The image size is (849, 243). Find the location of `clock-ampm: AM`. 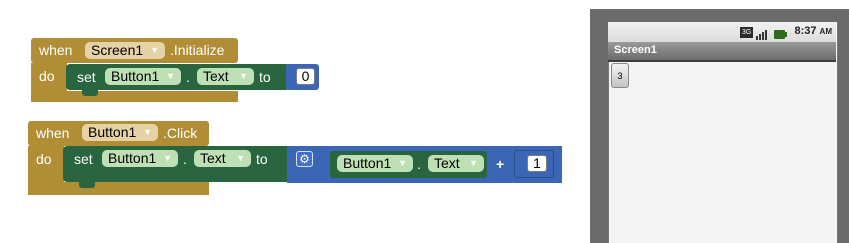

clock-ampm: AM is located at coordinates (825, 31).